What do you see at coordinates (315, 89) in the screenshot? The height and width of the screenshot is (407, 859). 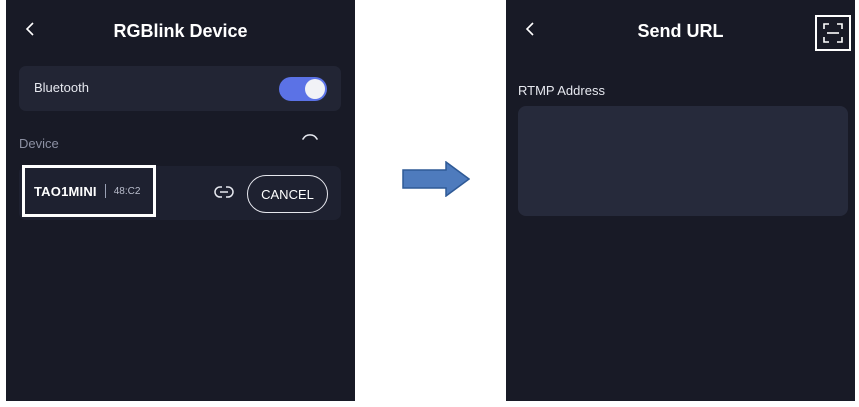 I see `toggle-knob` at bounding box center [315, 89].